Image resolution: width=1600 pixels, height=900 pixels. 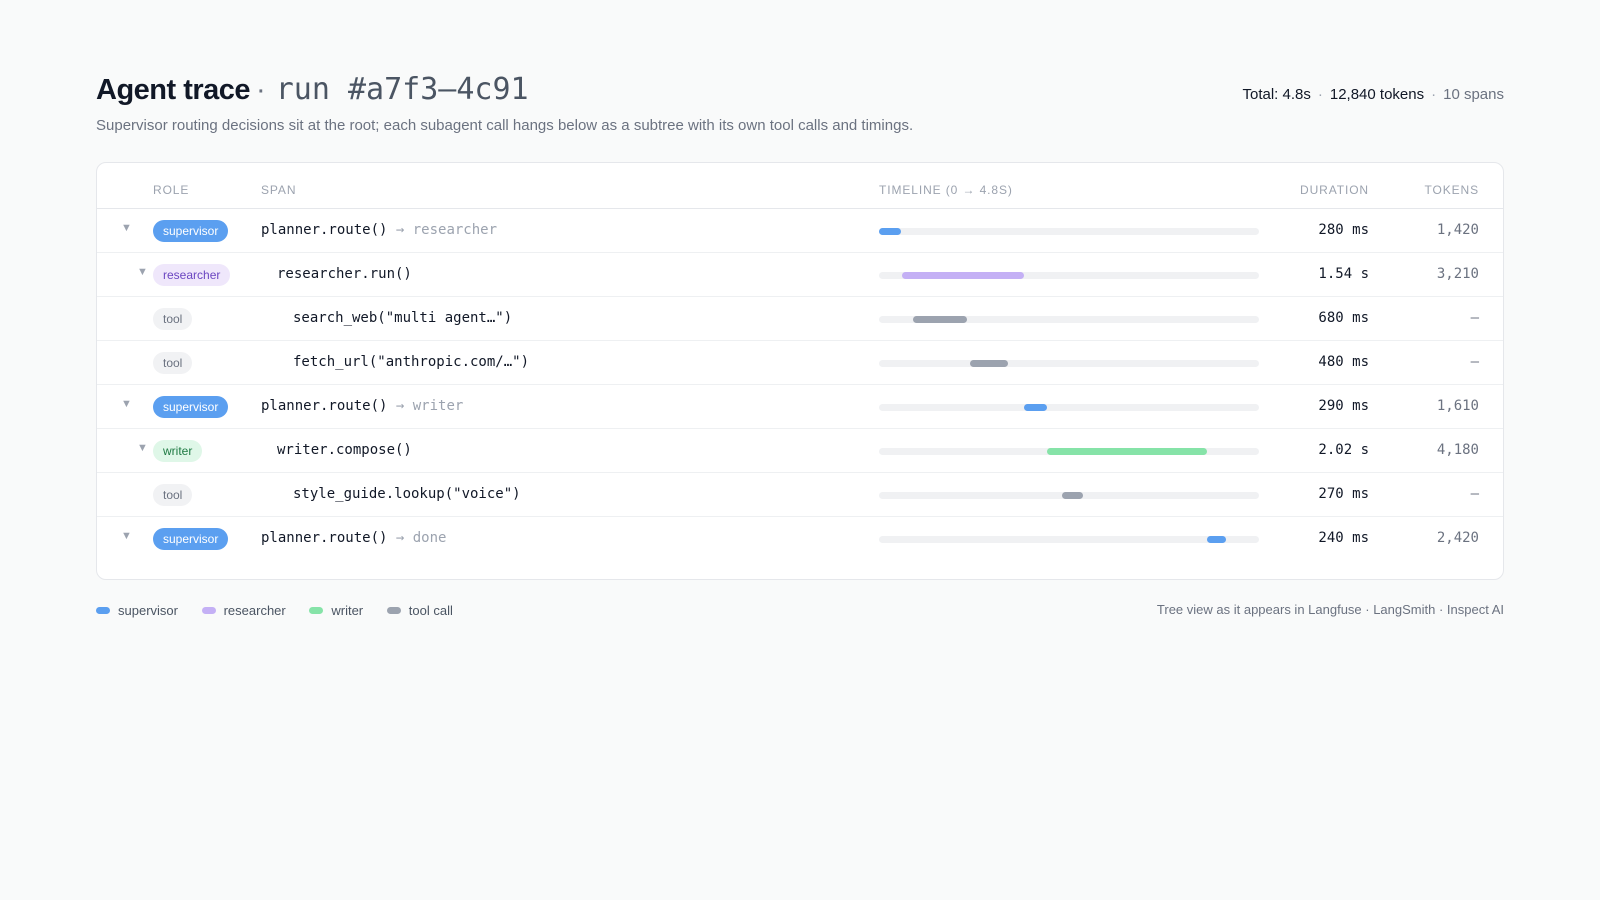 I want to click on tokens-value: 1,420, so click(x=1457, y=230).